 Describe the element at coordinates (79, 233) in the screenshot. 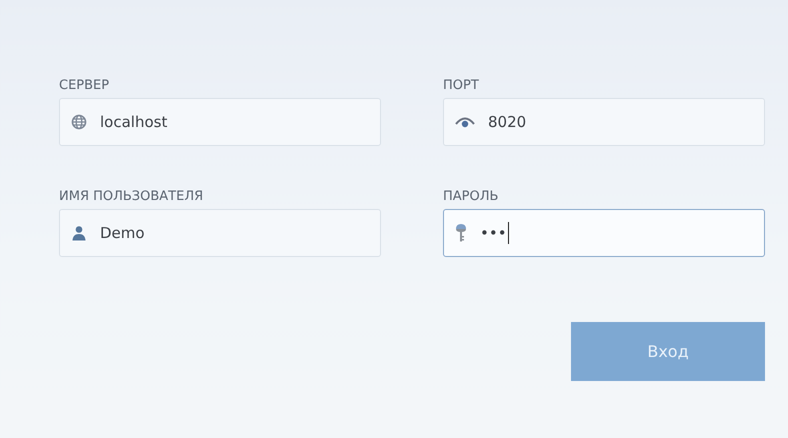

I see `user-icon` at that location.